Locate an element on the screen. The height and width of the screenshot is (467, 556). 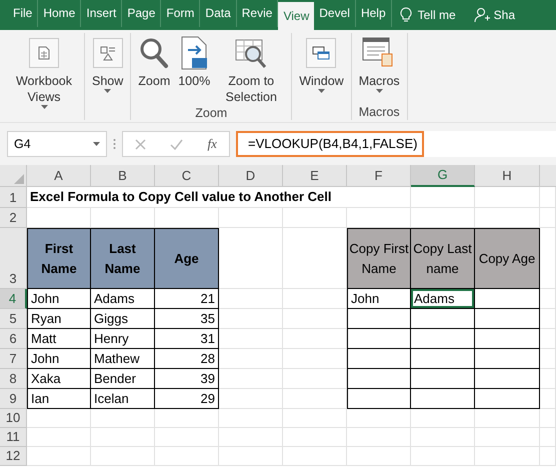
table-cell: Giggs is located at coordinates (123, 319).